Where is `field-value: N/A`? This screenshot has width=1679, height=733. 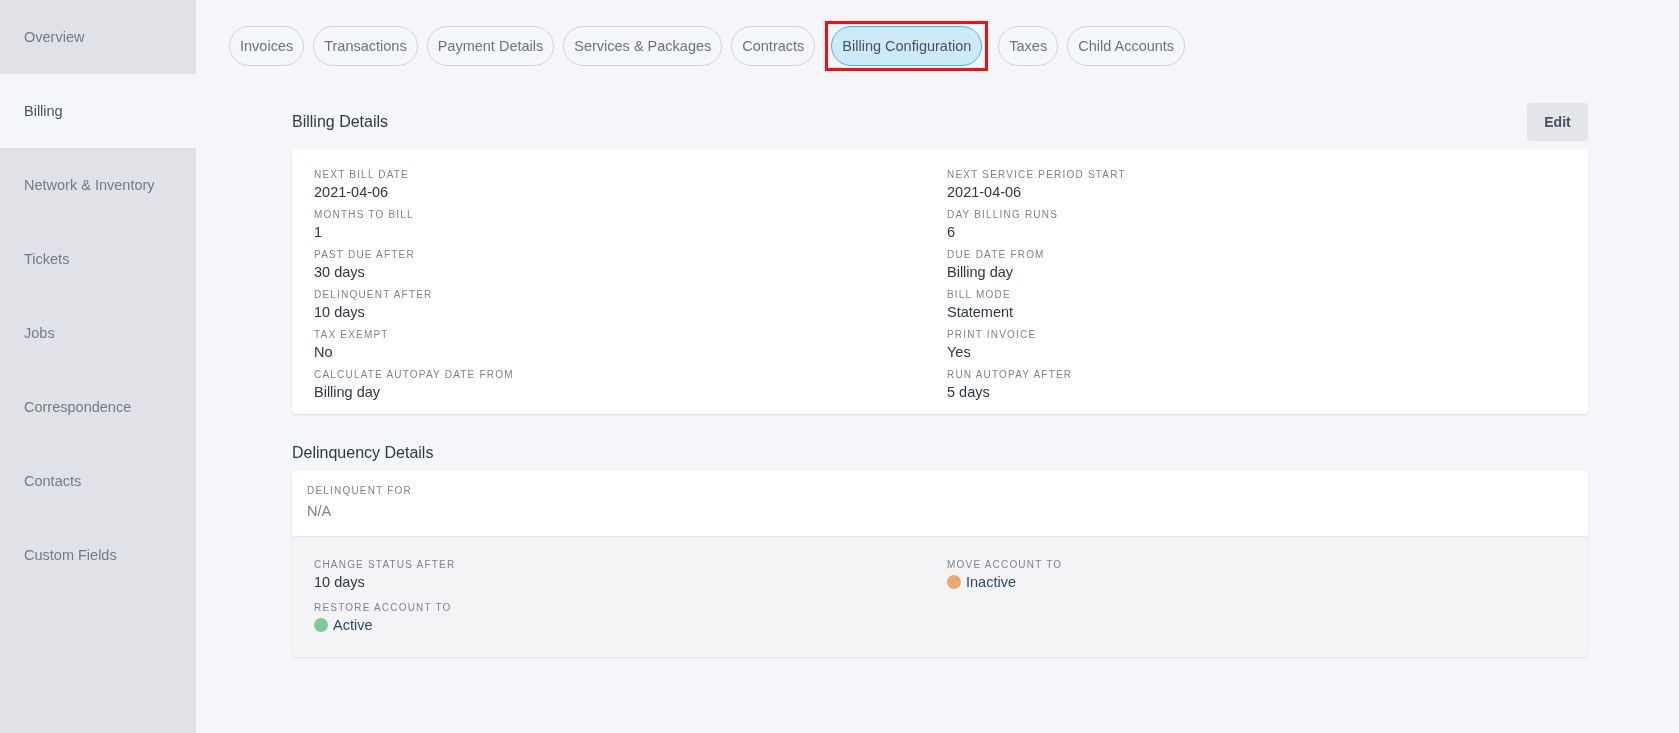
field-value: N/A is located at coordinates (320, 511).